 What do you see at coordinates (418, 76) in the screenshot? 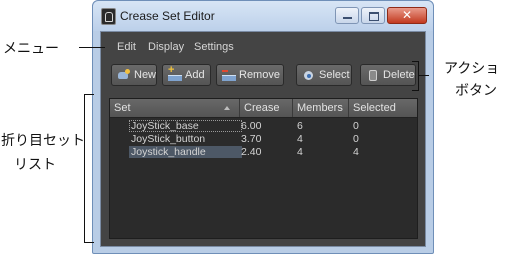
I see `annotation-actions-bracket` at bounding box center [418, 76].